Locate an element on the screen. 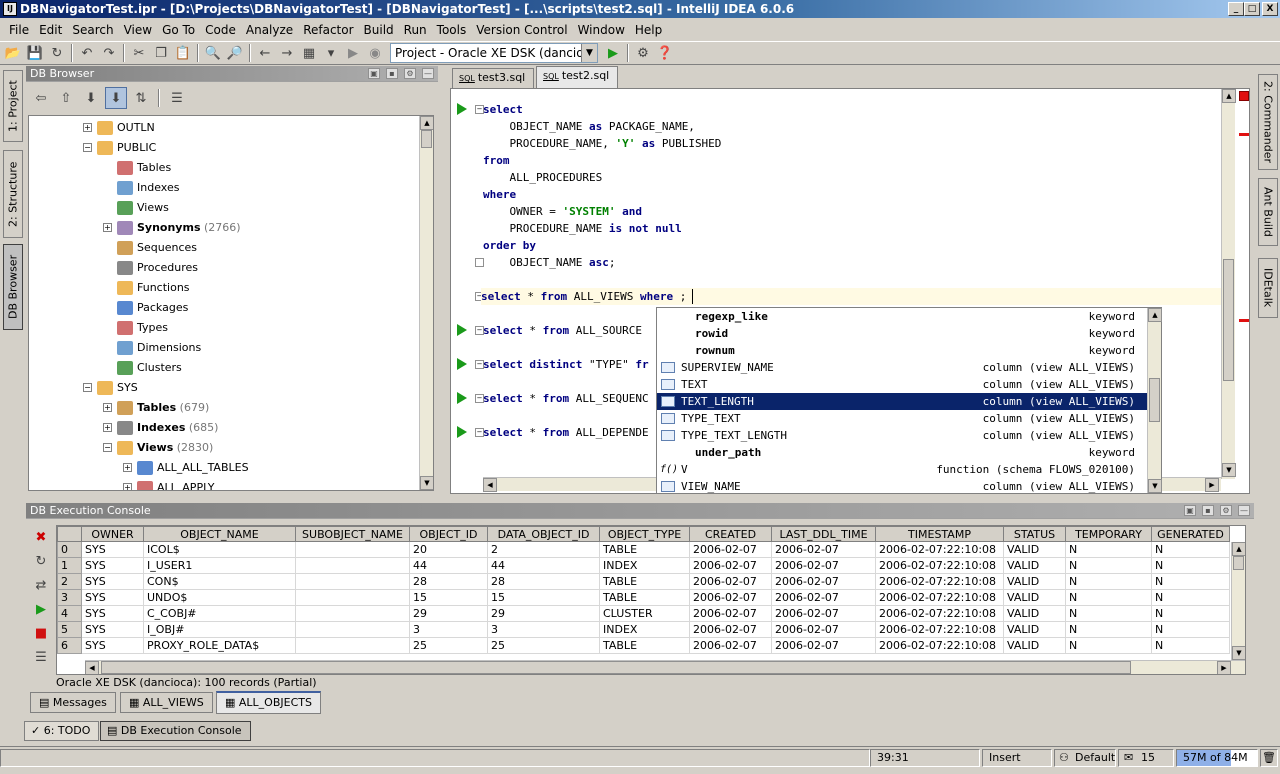  table-cell: TABLE is located at coordinates (644, 549).